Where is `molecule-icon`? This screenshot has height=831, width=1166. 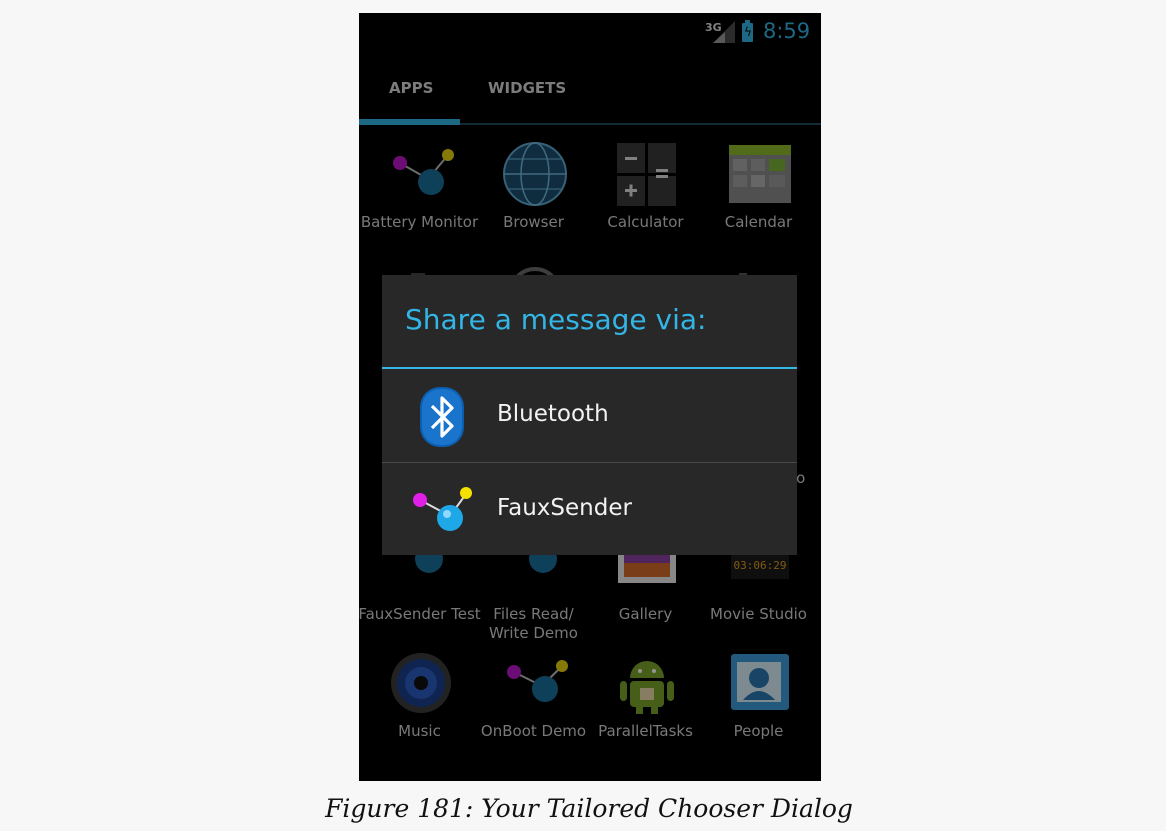 molecule-icon is located at coordinates (442, 509).